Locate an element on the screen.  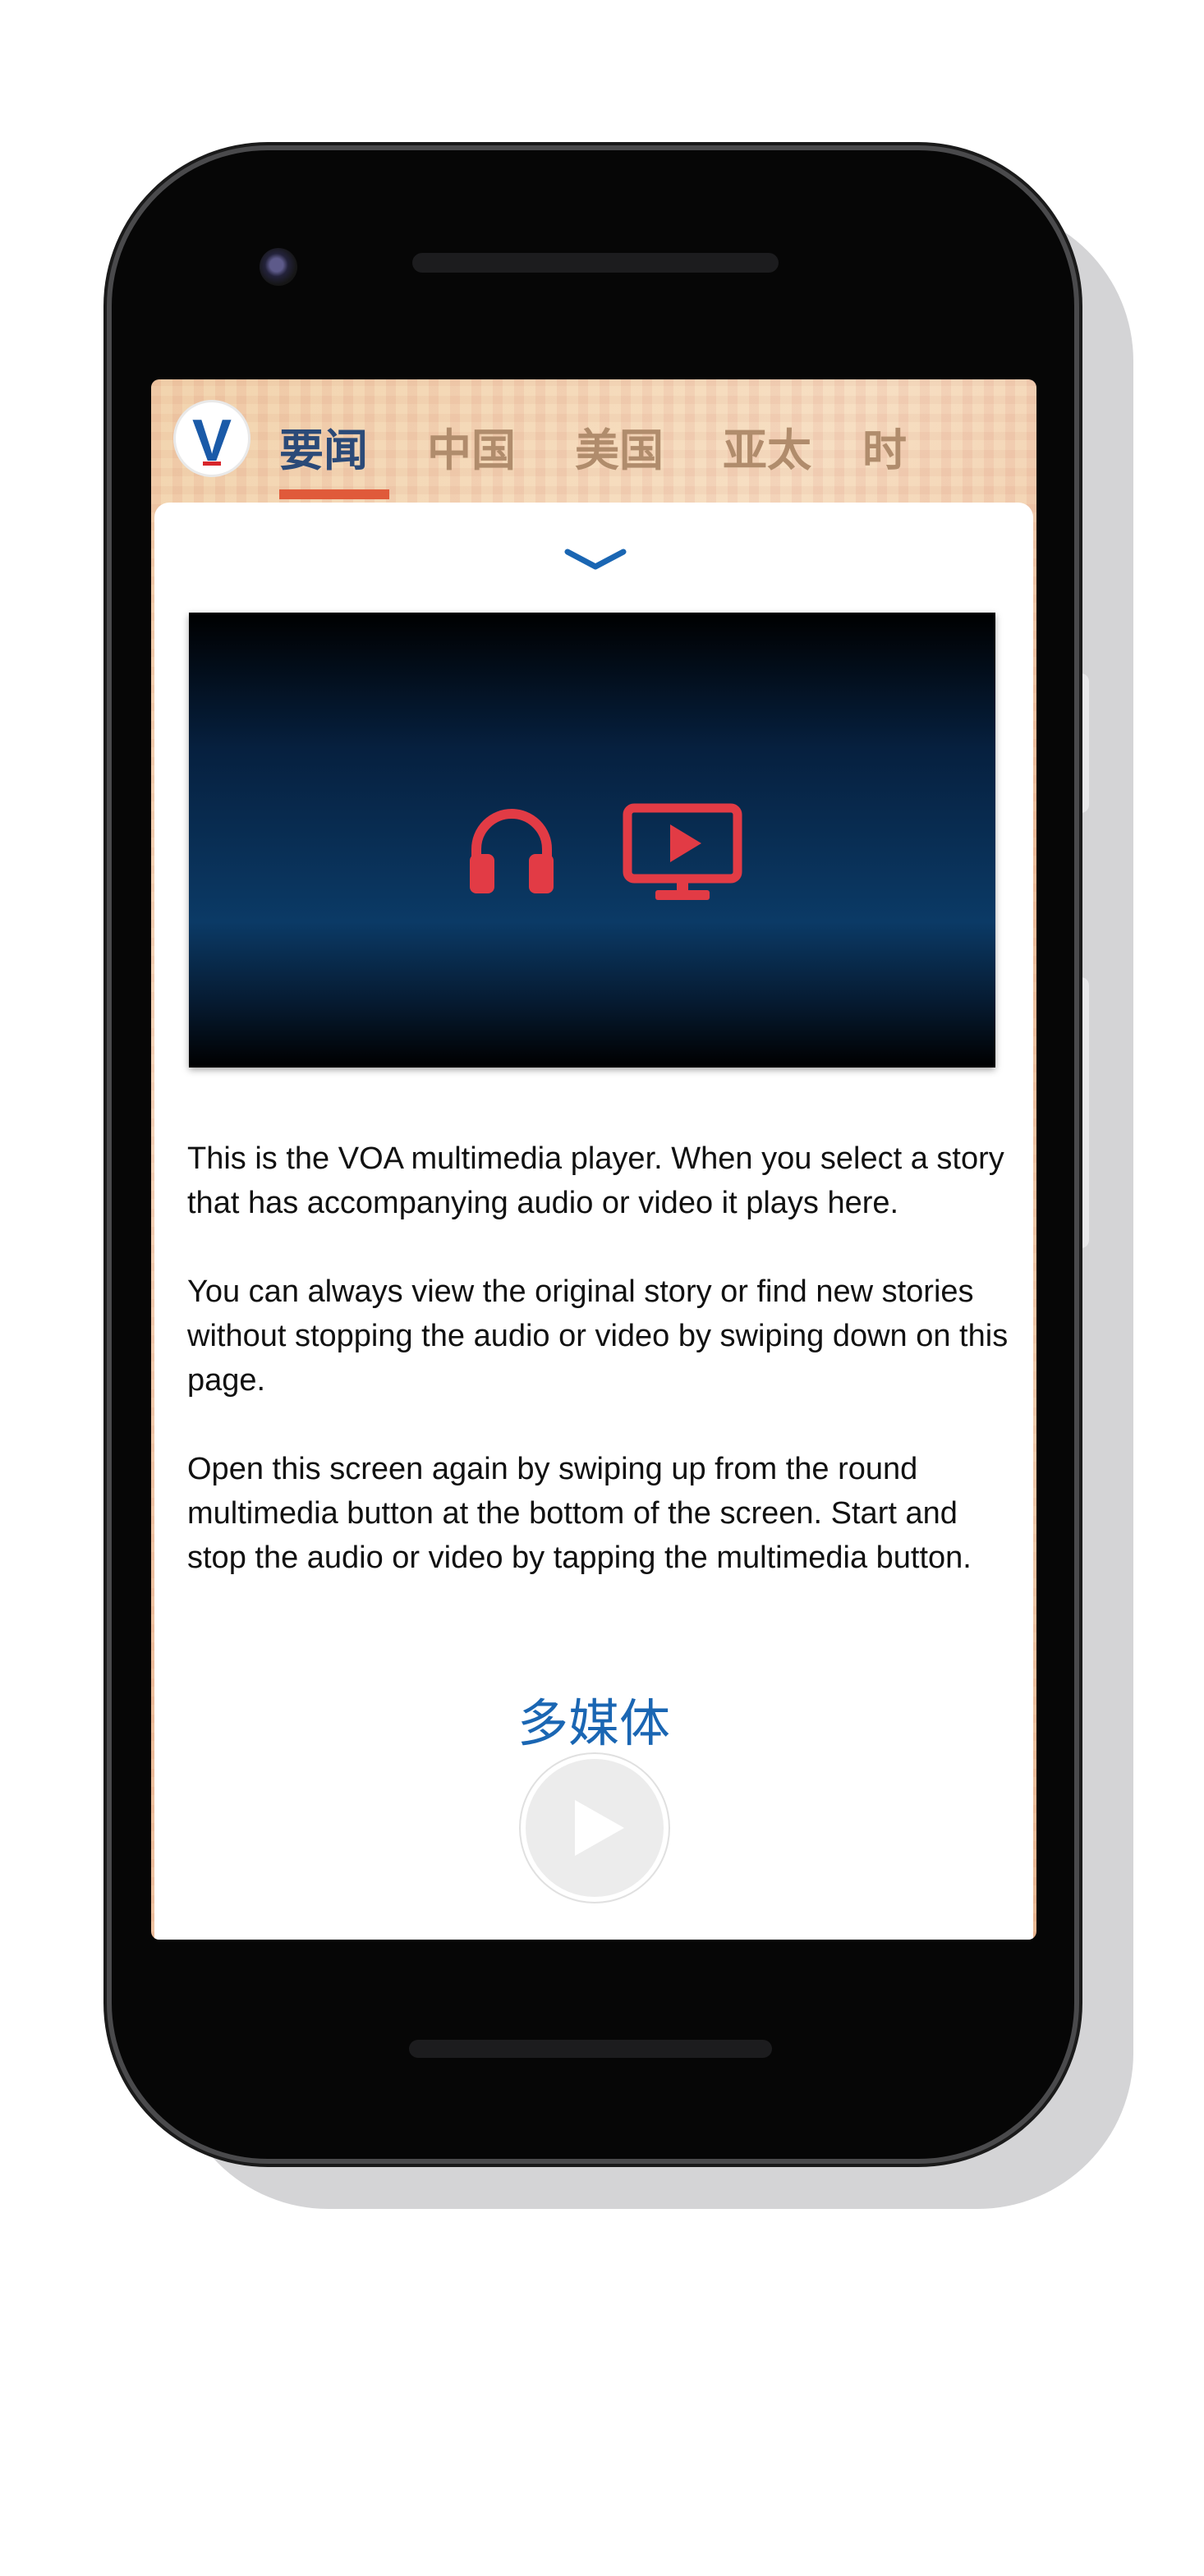
logo-accent-bar is located at coordinates (212, 463).